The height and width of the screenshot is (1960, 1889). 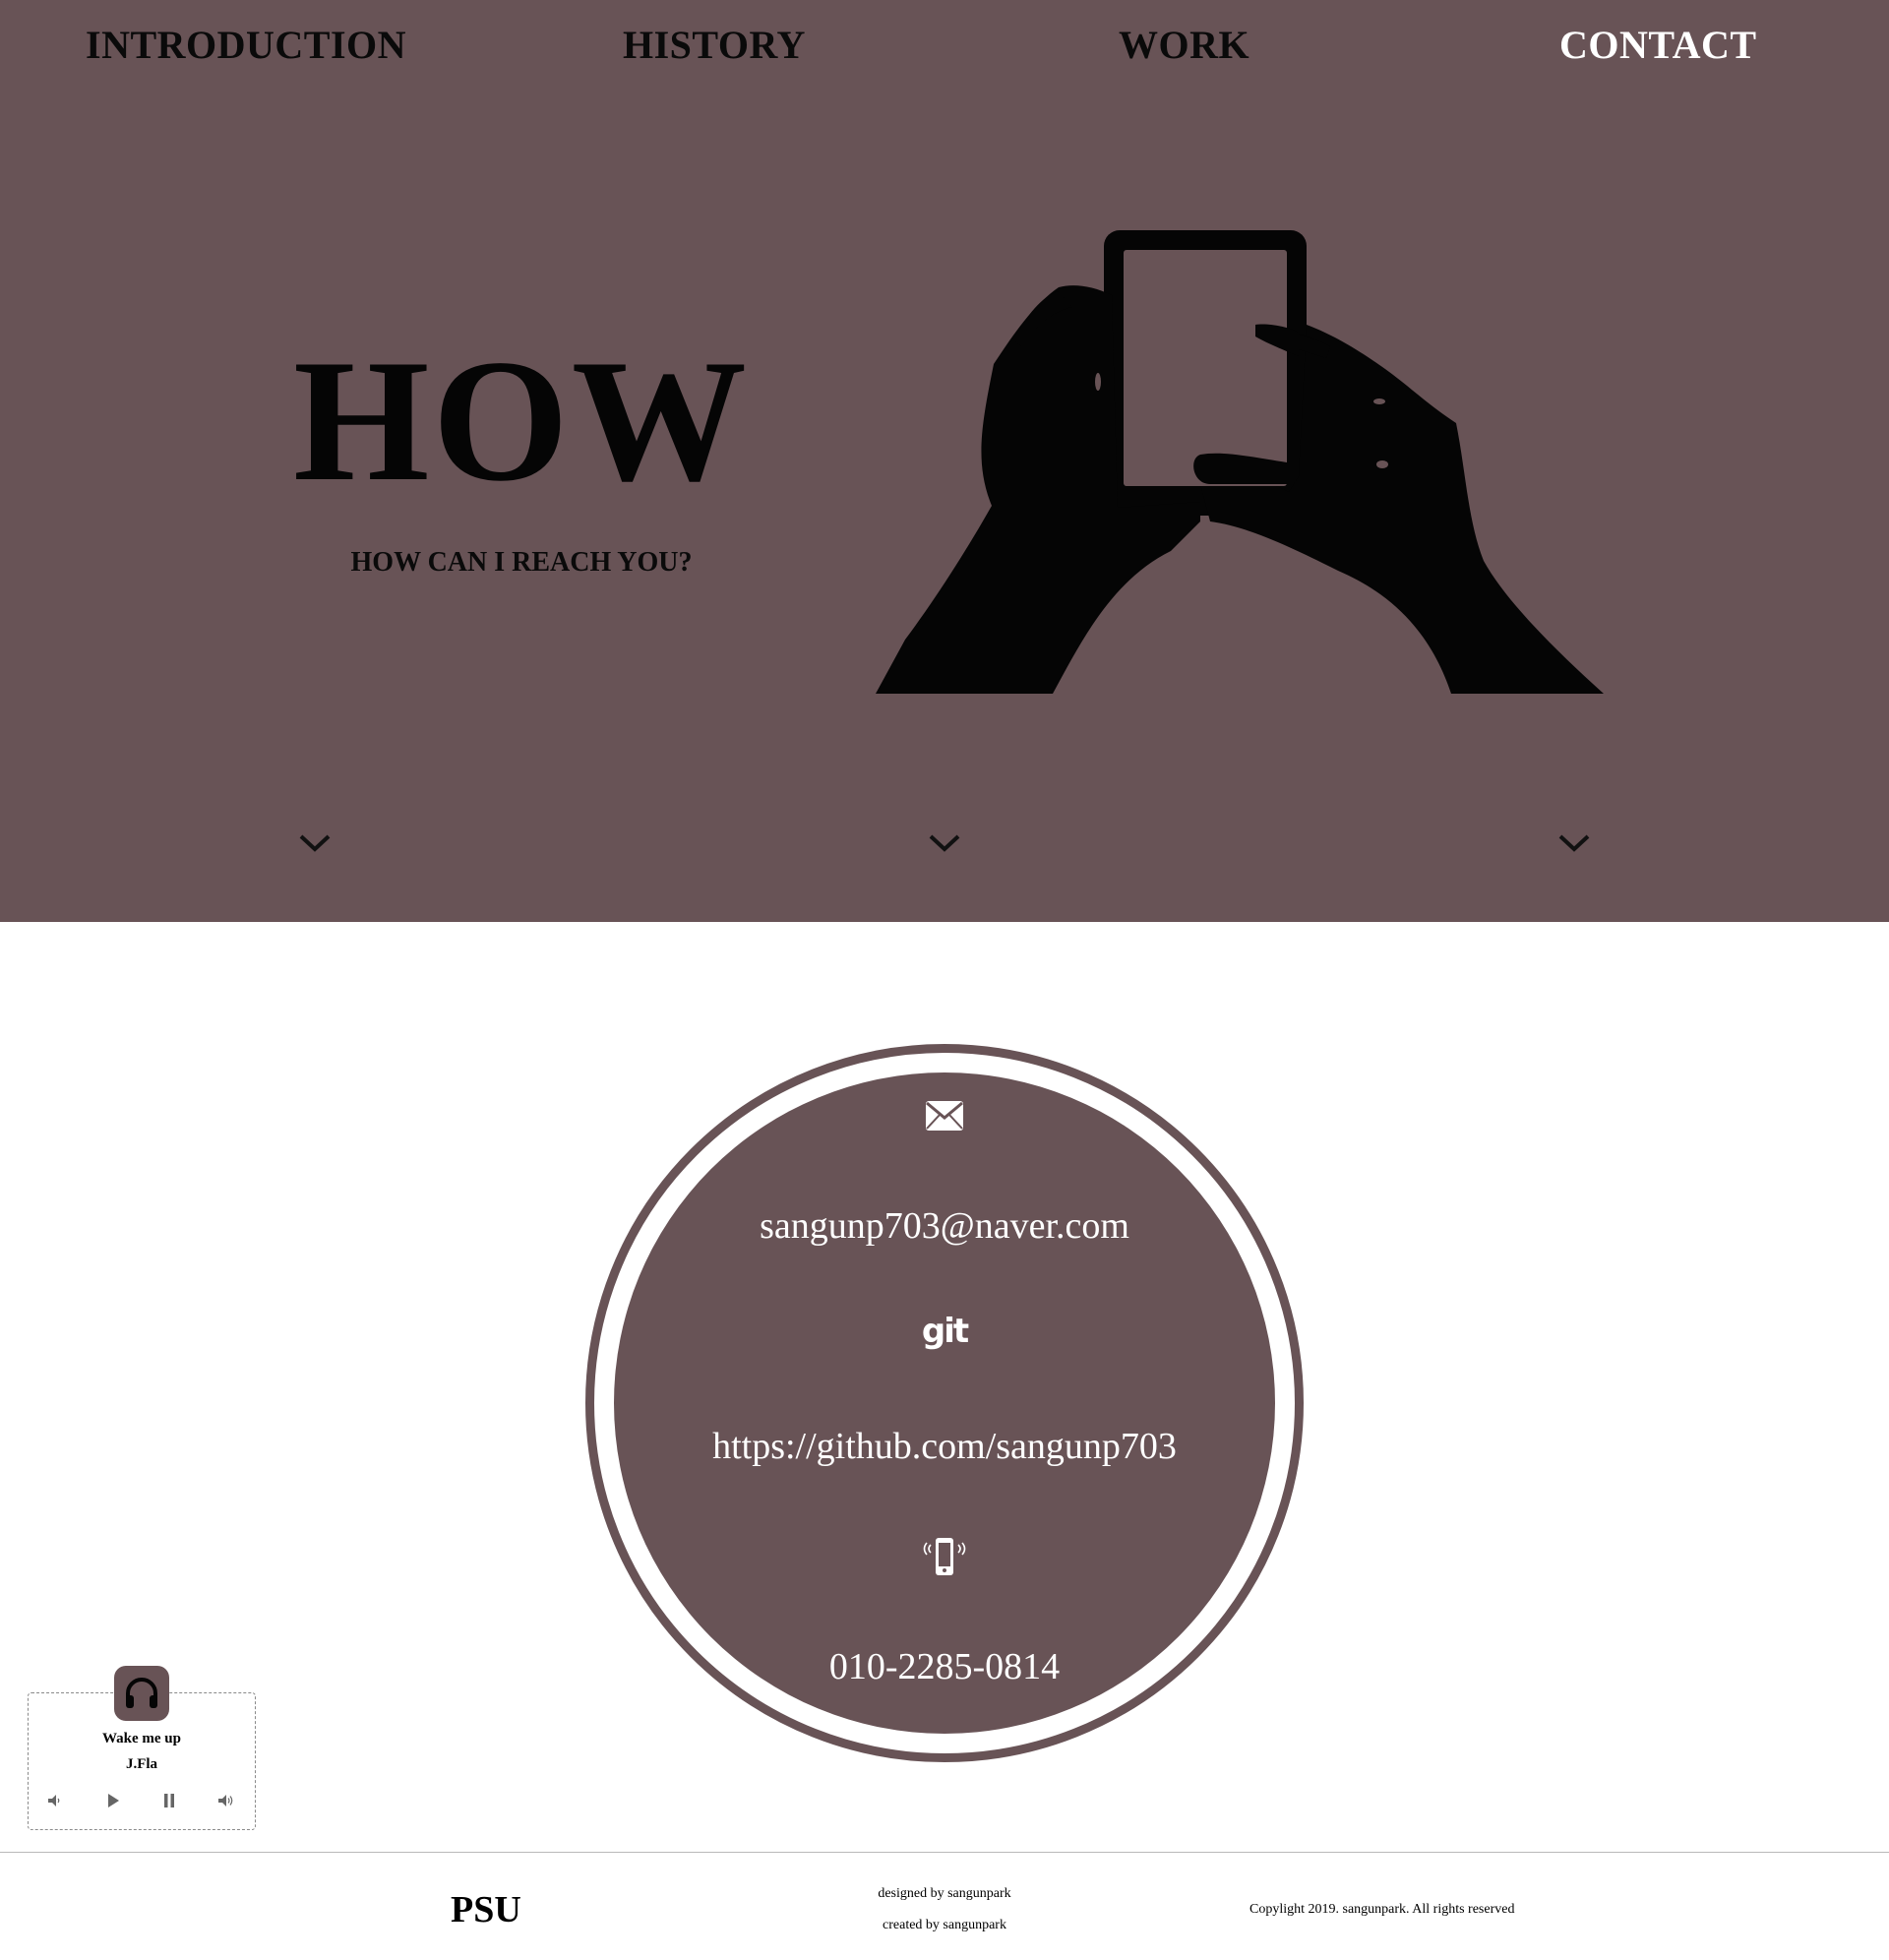 I want to click on nav-introduction: INTRODUCTION, so click(x=246, y=45).